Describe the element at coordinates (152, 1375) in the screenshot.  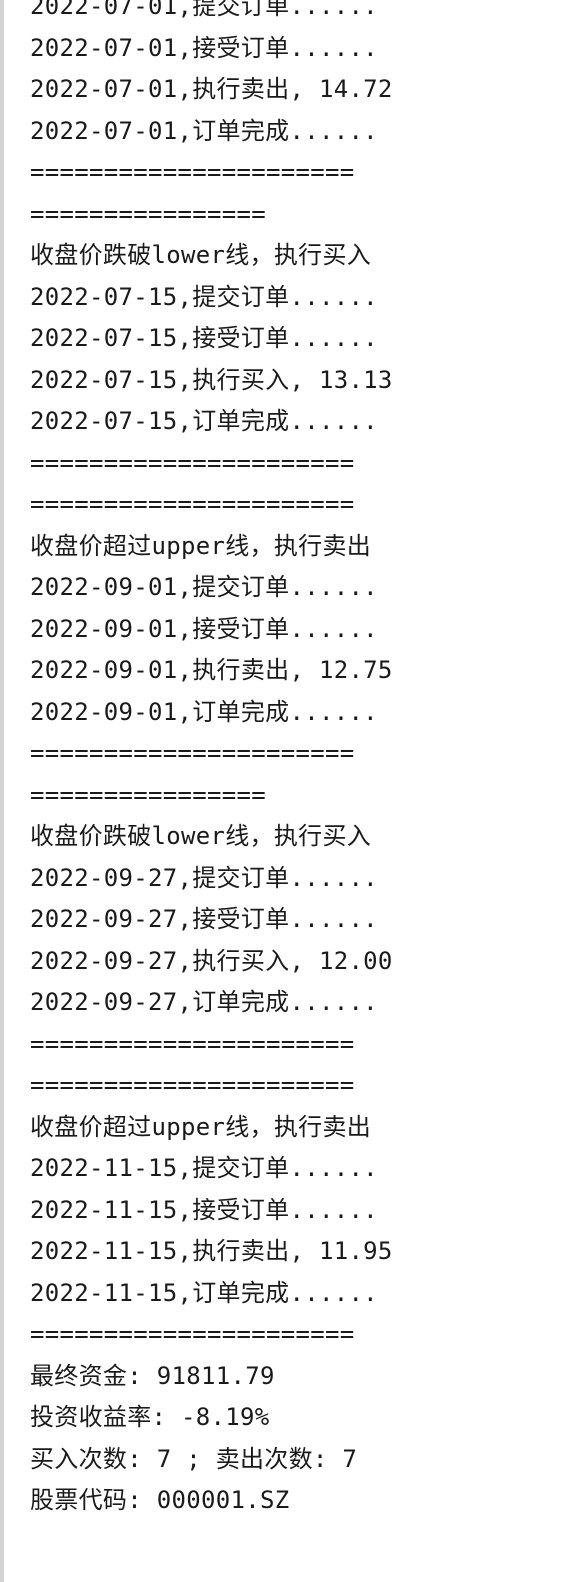
I see `final-capital-line: 最终资金: 91811.79` at that location.